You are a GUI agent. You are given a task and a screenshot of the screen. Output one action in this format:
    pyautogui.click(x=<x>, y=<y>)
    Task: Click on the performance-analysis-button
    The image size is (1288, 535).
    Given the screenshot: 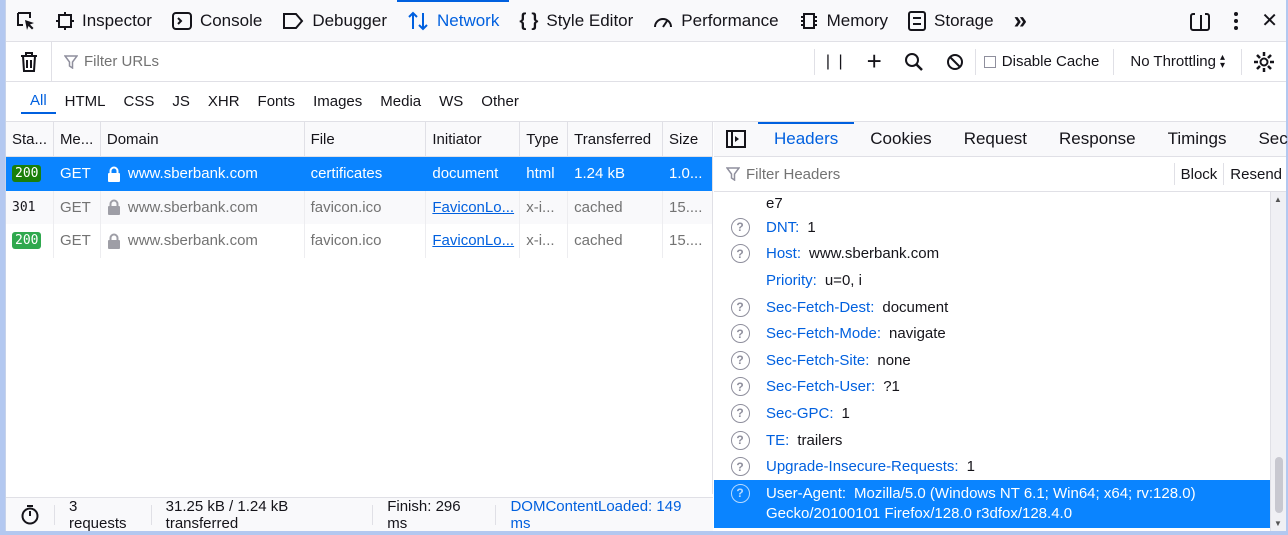 What is the action you would take?
    pyautogui.click(x=30, y=514)
    